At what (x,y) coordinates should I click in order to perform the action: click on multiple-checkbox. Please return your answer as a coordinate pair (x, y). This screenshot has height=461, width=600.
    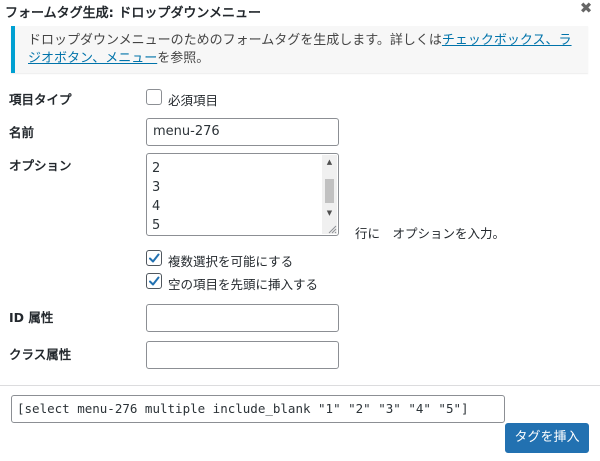
    Looking at the image, I should click on (154, 258).